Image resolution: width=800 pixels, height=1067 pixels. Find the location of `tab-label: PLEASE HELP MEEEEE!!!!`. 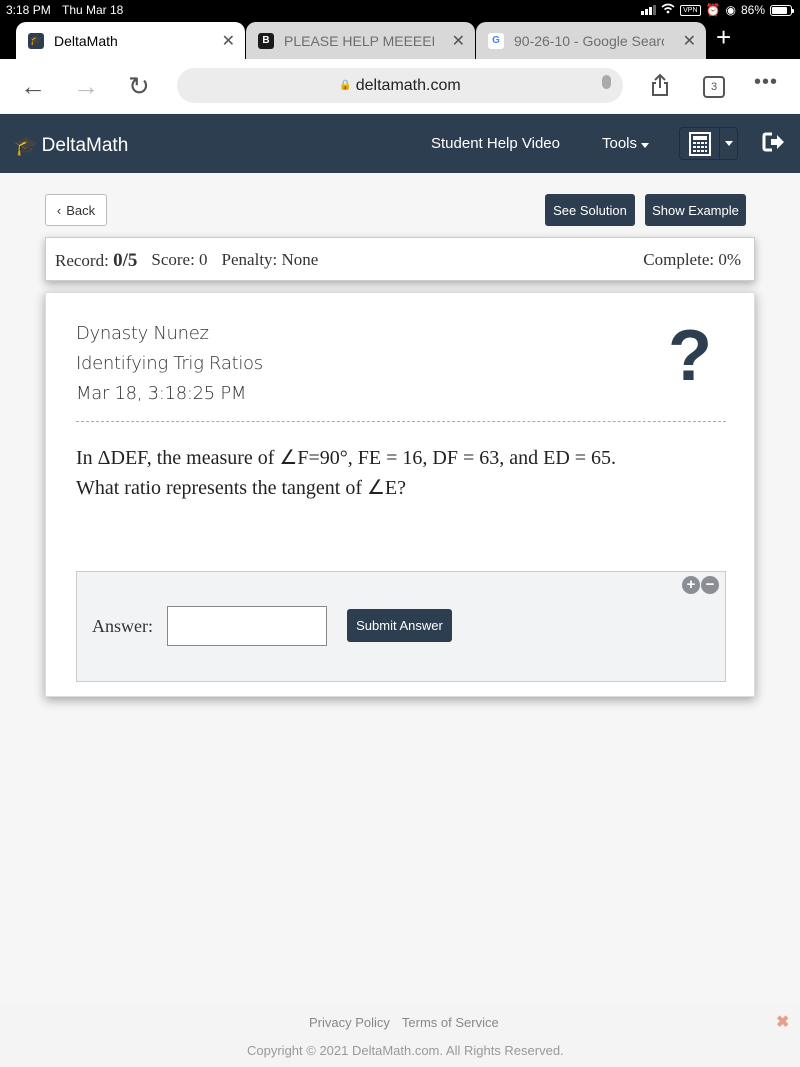

tab-label: PLEASE HELP MEEEEE!!!! is located at coordinates (359, 40).